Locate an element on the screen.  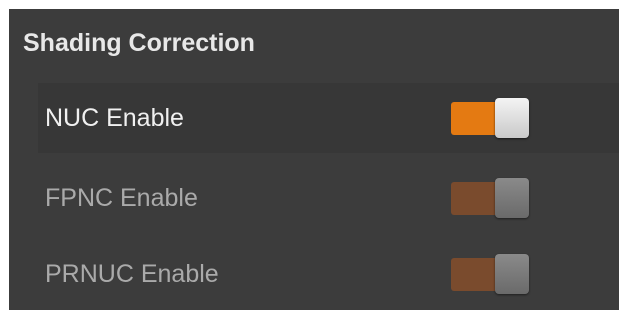
prnuc-enable-label: PRNUC Enable is located at coordinates (132, 273).